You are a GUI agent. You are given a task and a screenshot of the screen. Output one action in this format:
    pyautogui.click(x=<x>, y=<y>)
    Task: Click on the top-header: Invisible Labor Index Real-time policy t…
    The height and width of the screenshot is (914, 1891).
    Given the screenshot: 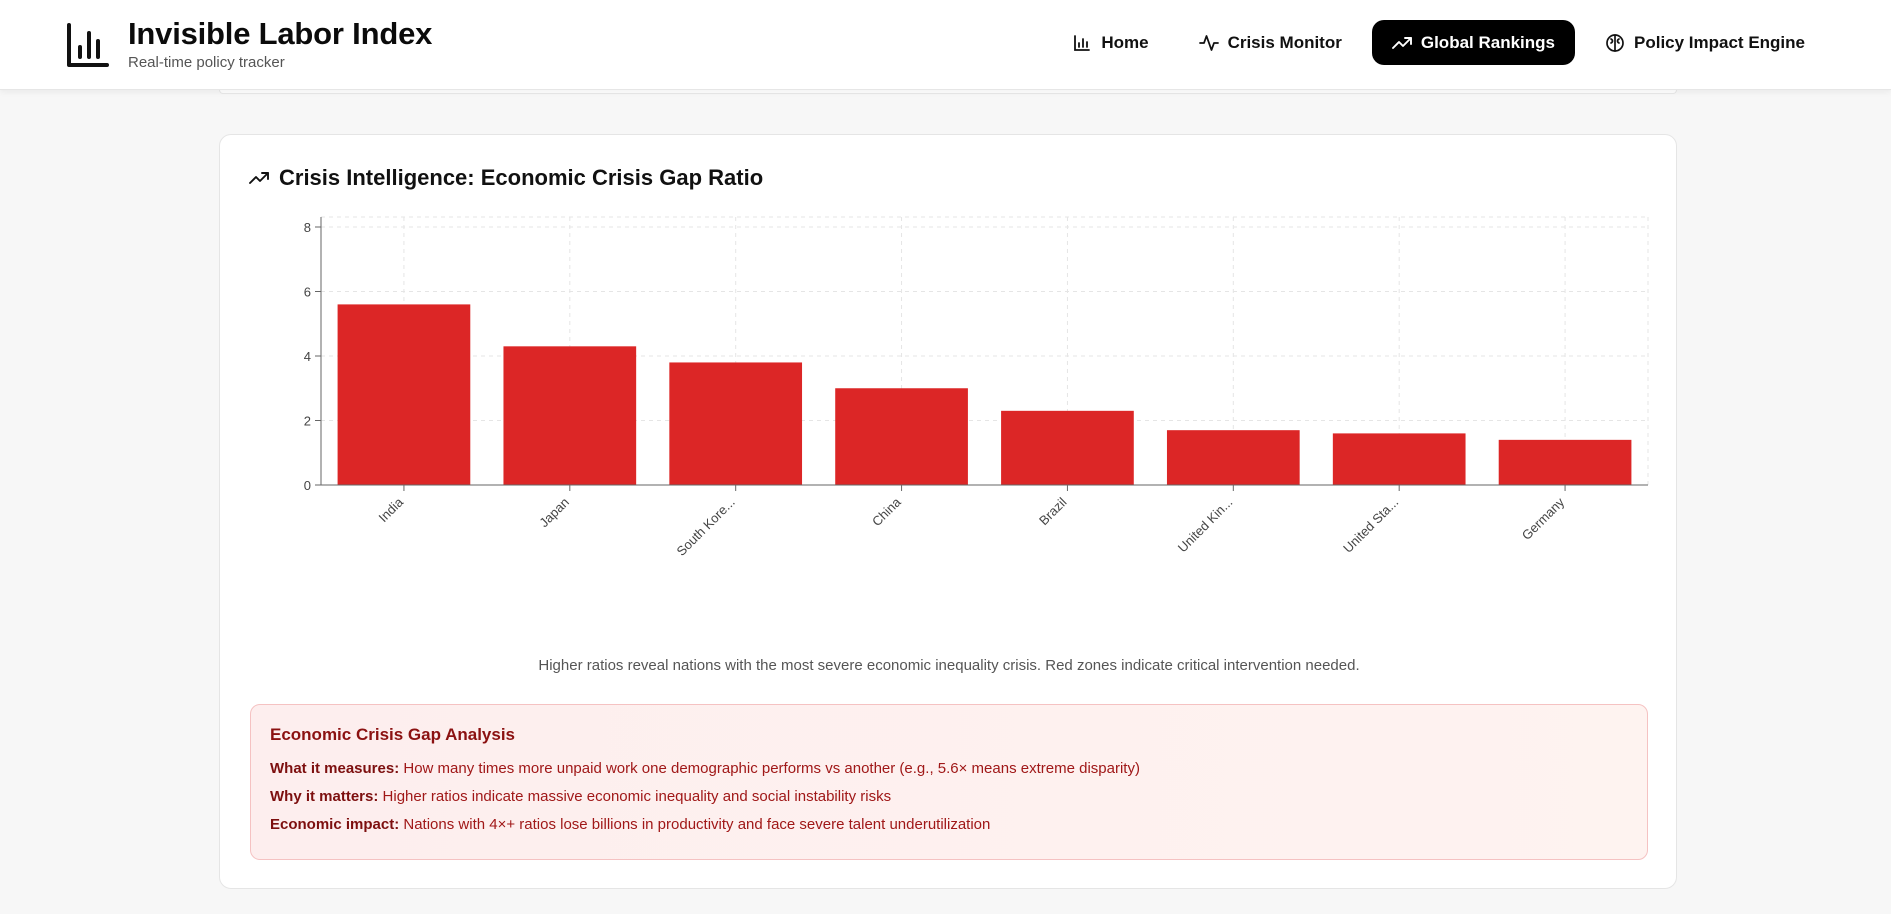 What is the action you would take?
    pyautogui.click(x=945, y=45)
    